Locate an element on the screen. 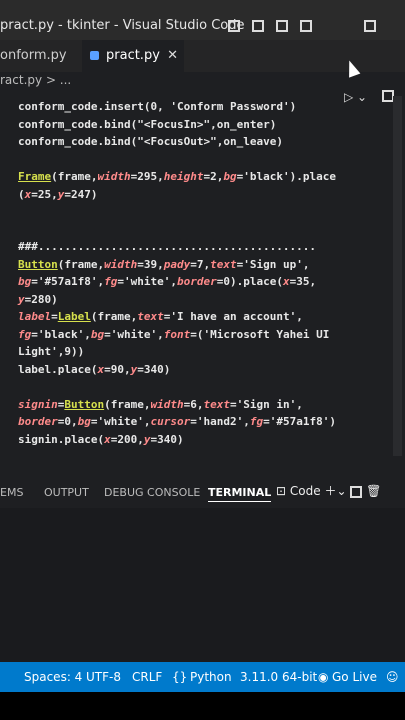 The image size is (405, 720). tab-label: pract.py is located at coordinates (133, 55).